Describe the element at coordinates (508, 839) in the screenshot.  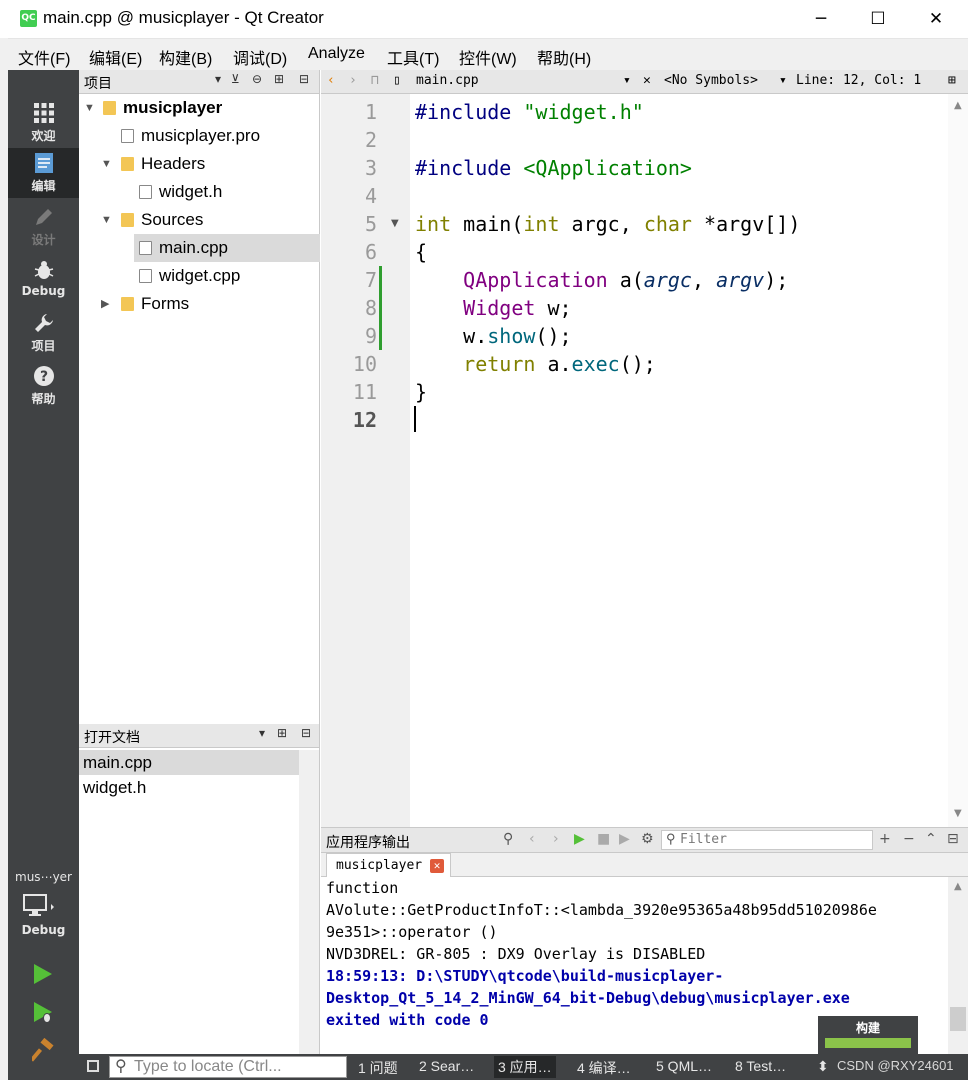
I see `attach-debugger-icon: ⚲` at that location.